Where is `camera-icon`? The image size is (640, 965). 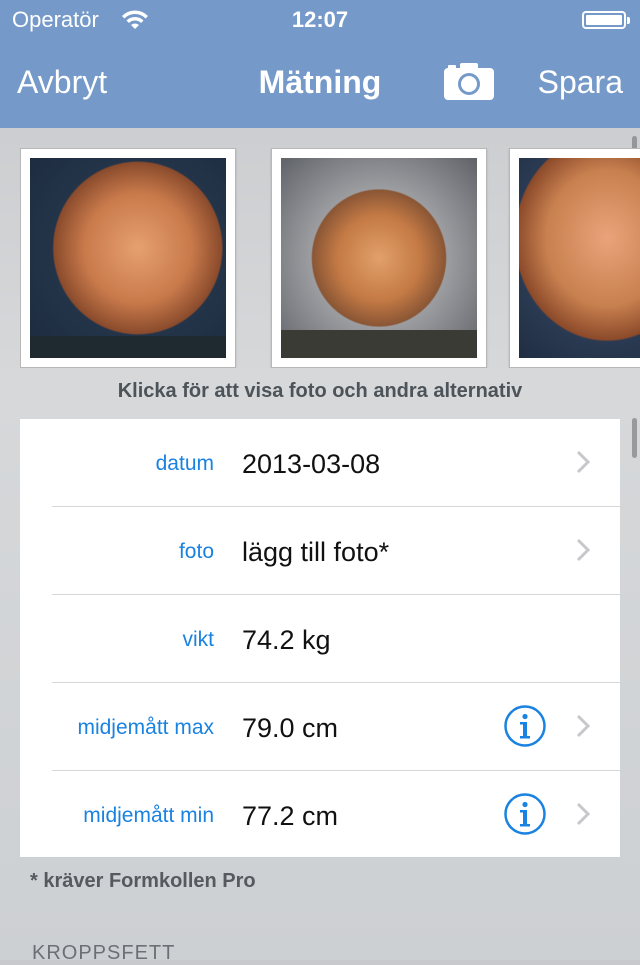 camera-icon is located at coordinates (469, 81).